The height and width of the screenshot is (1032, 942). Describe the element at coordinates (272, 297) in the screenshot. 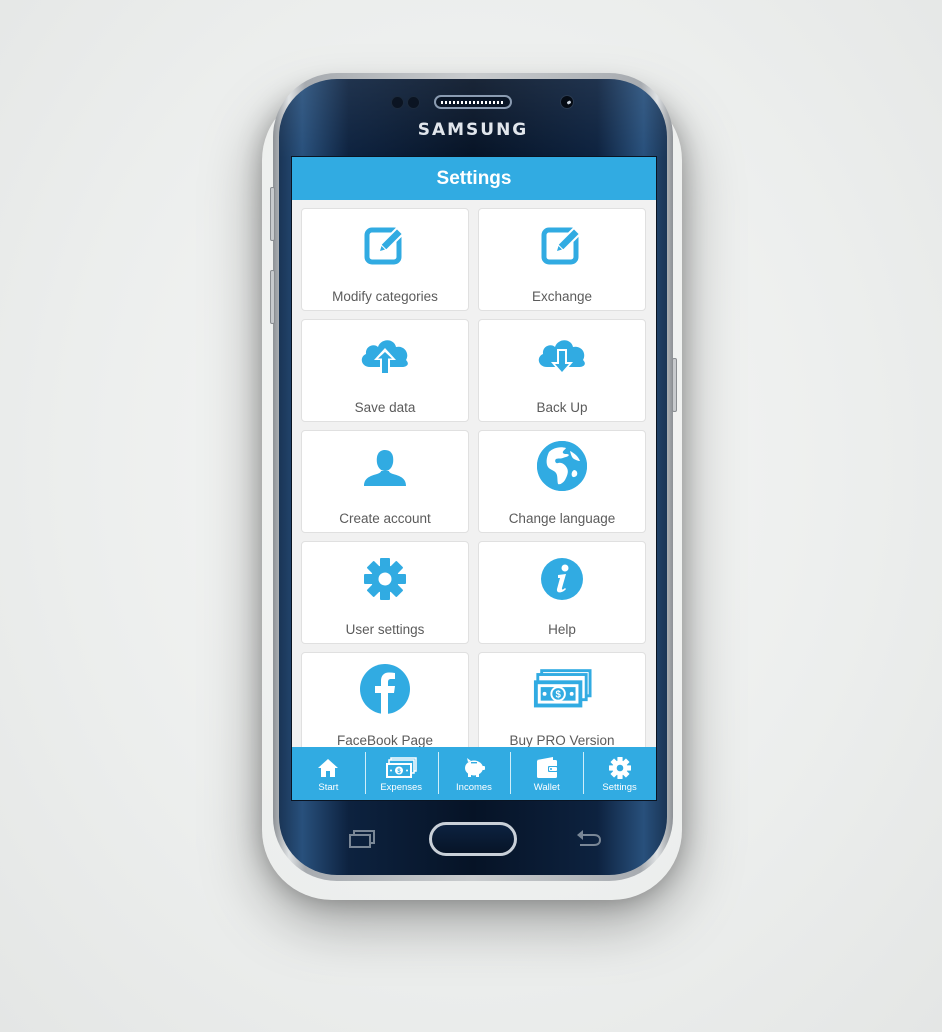

I see `volume-down-button` at that location.